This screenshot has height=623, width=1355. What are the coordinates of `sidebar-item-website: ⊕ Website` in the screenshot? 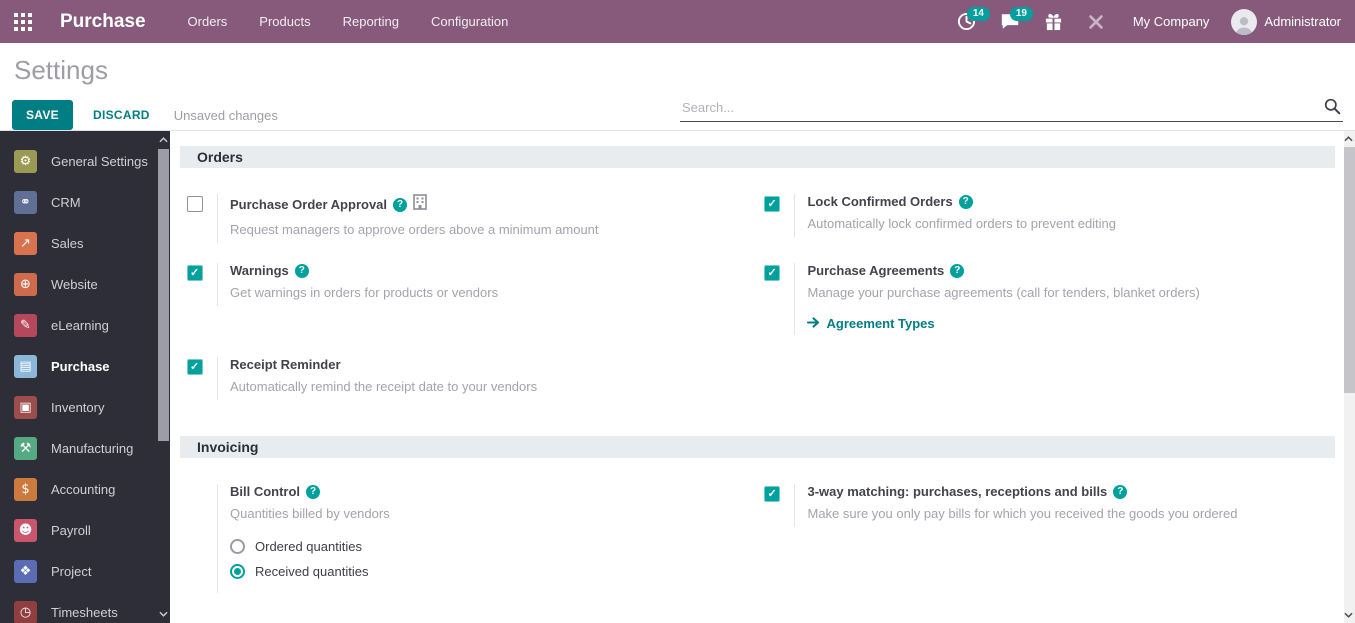 It's located at (85, 284).